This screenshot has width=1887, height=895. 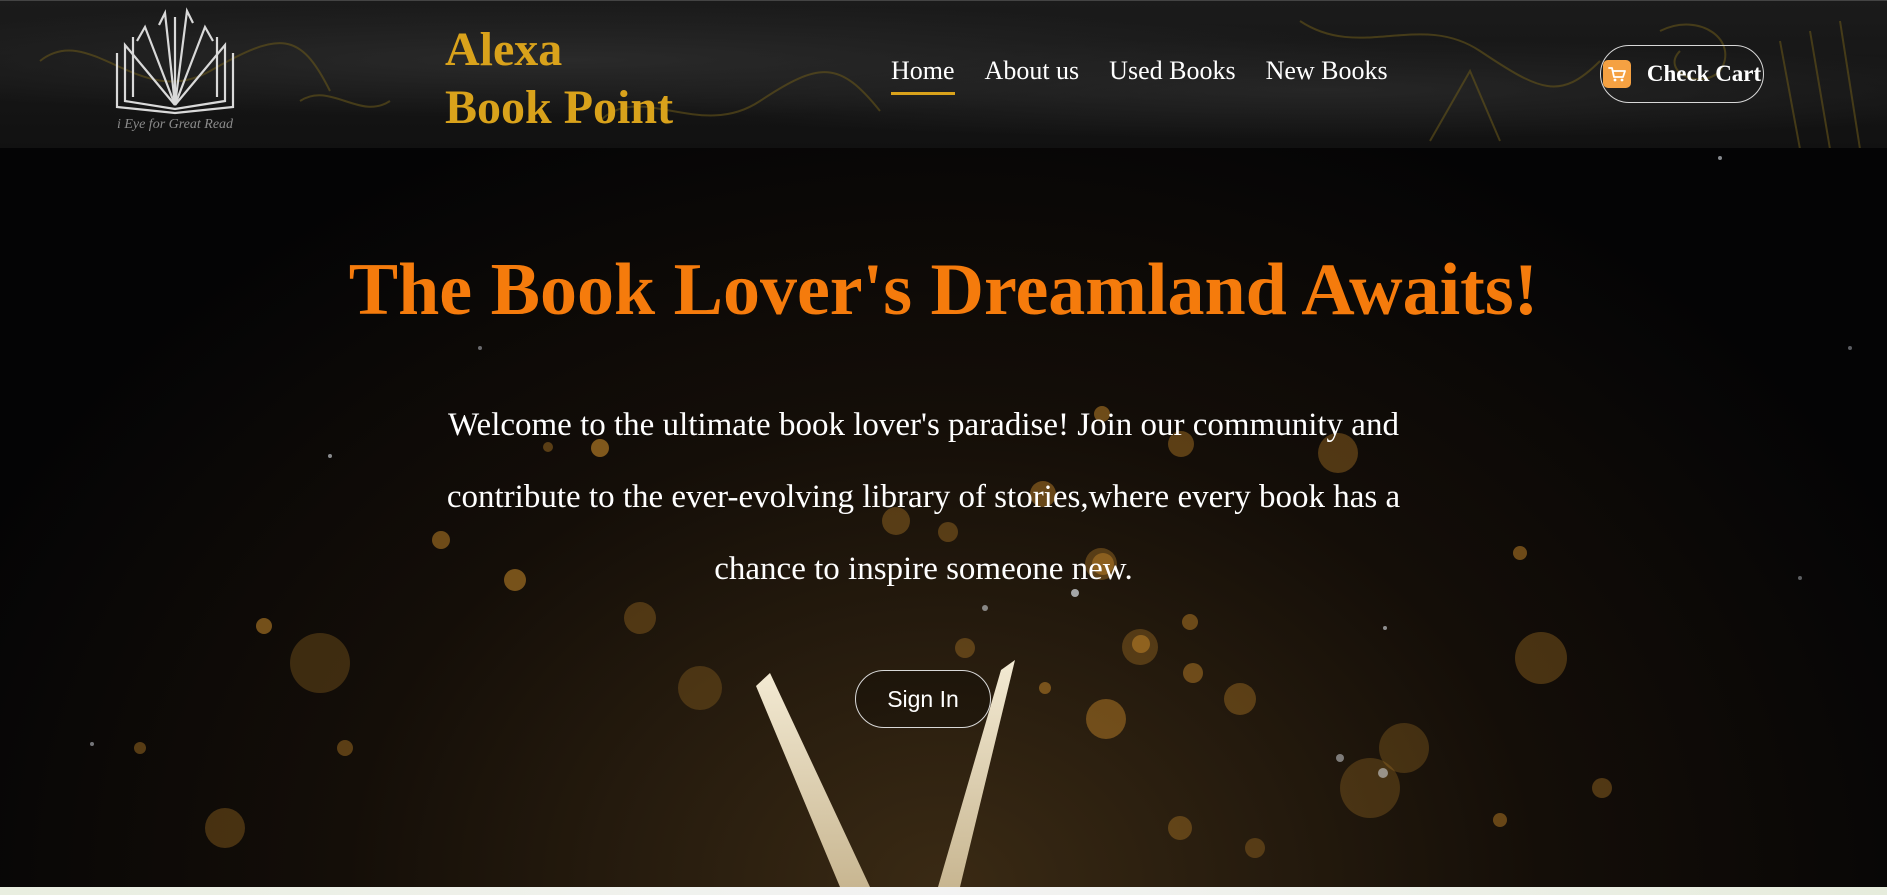 I want to click on brand-line-2: Book Point, so click(x=559, y=107).